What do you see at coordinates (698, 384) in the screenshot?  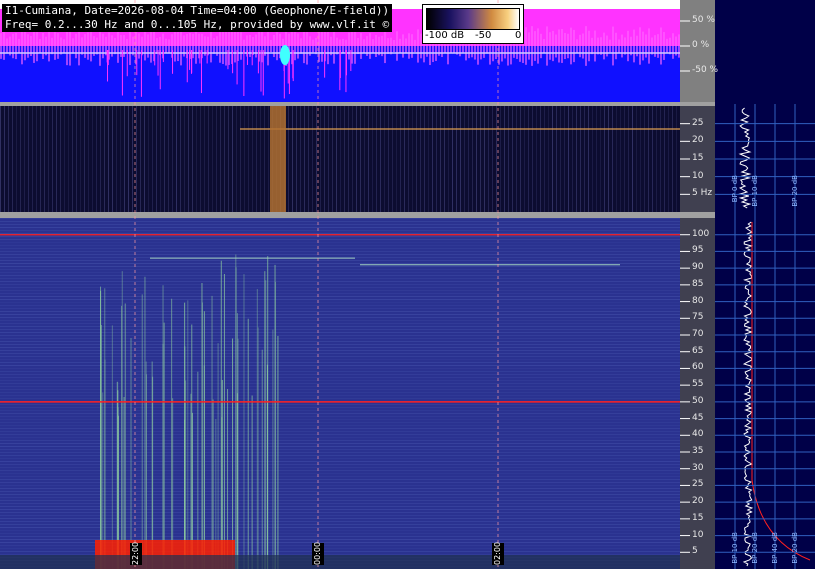 I see `hf-tick-label: 55` at bounding box center [698, 384].